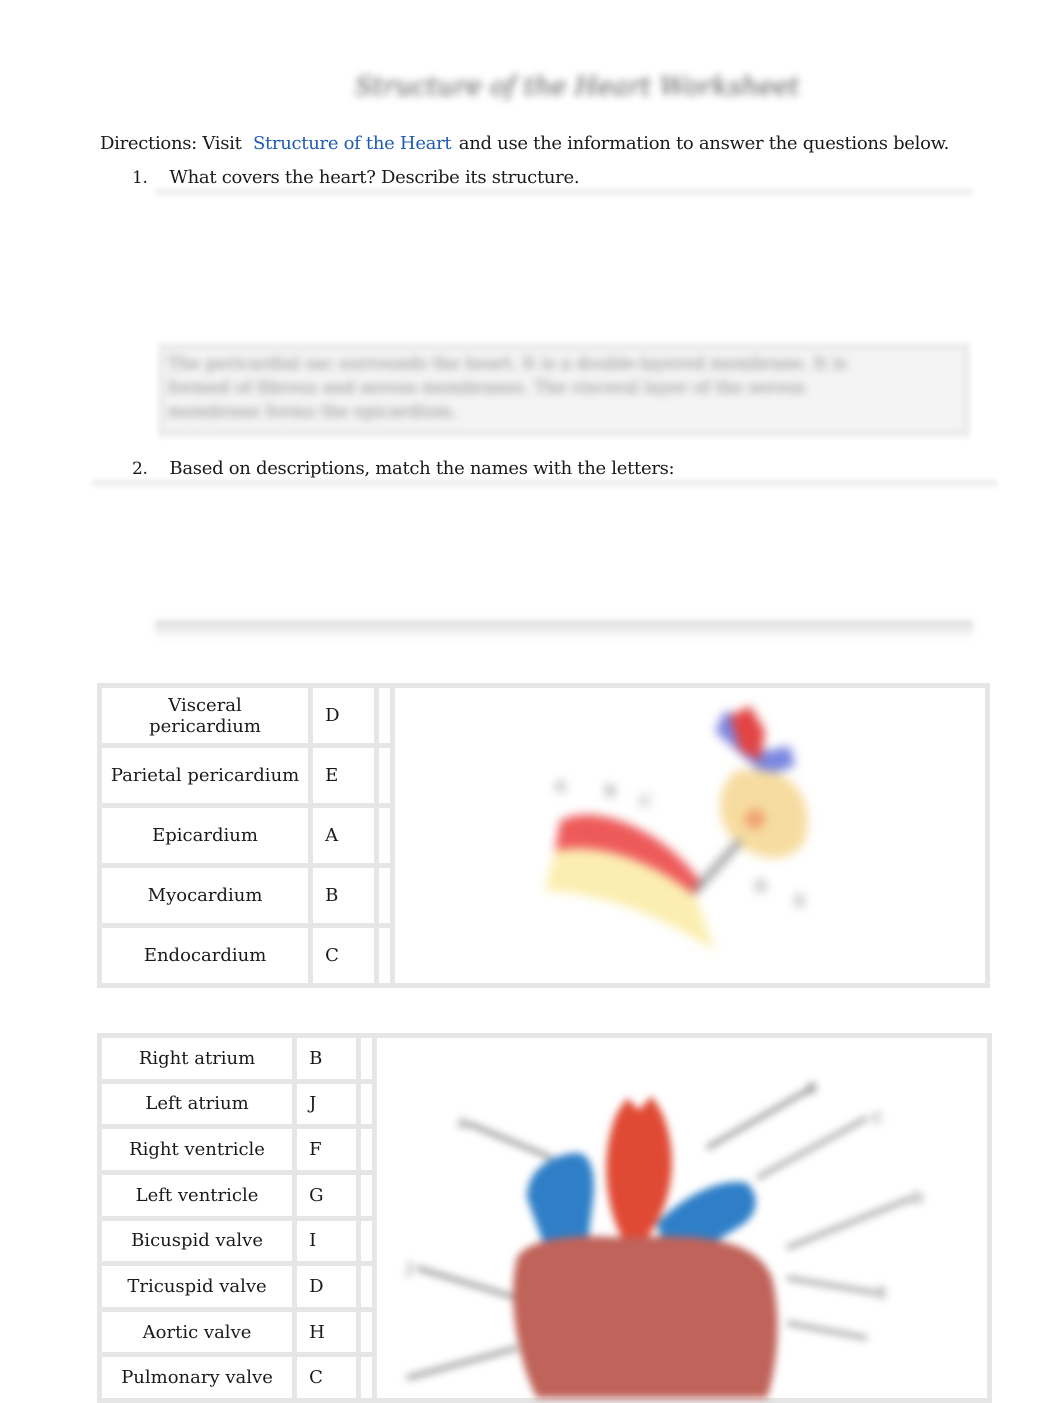 This screenshot has width=1062, height=1403. I want to click on letter-cell: I, so click(326, 1241).